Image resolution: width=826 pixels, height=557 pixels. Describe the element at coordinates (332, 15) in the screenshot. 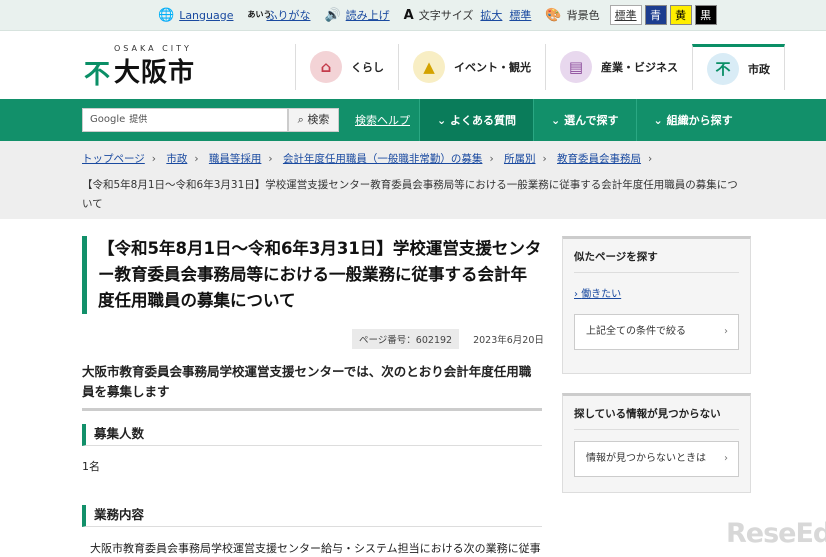

I see `speaker-icon: 🔊` at that location.